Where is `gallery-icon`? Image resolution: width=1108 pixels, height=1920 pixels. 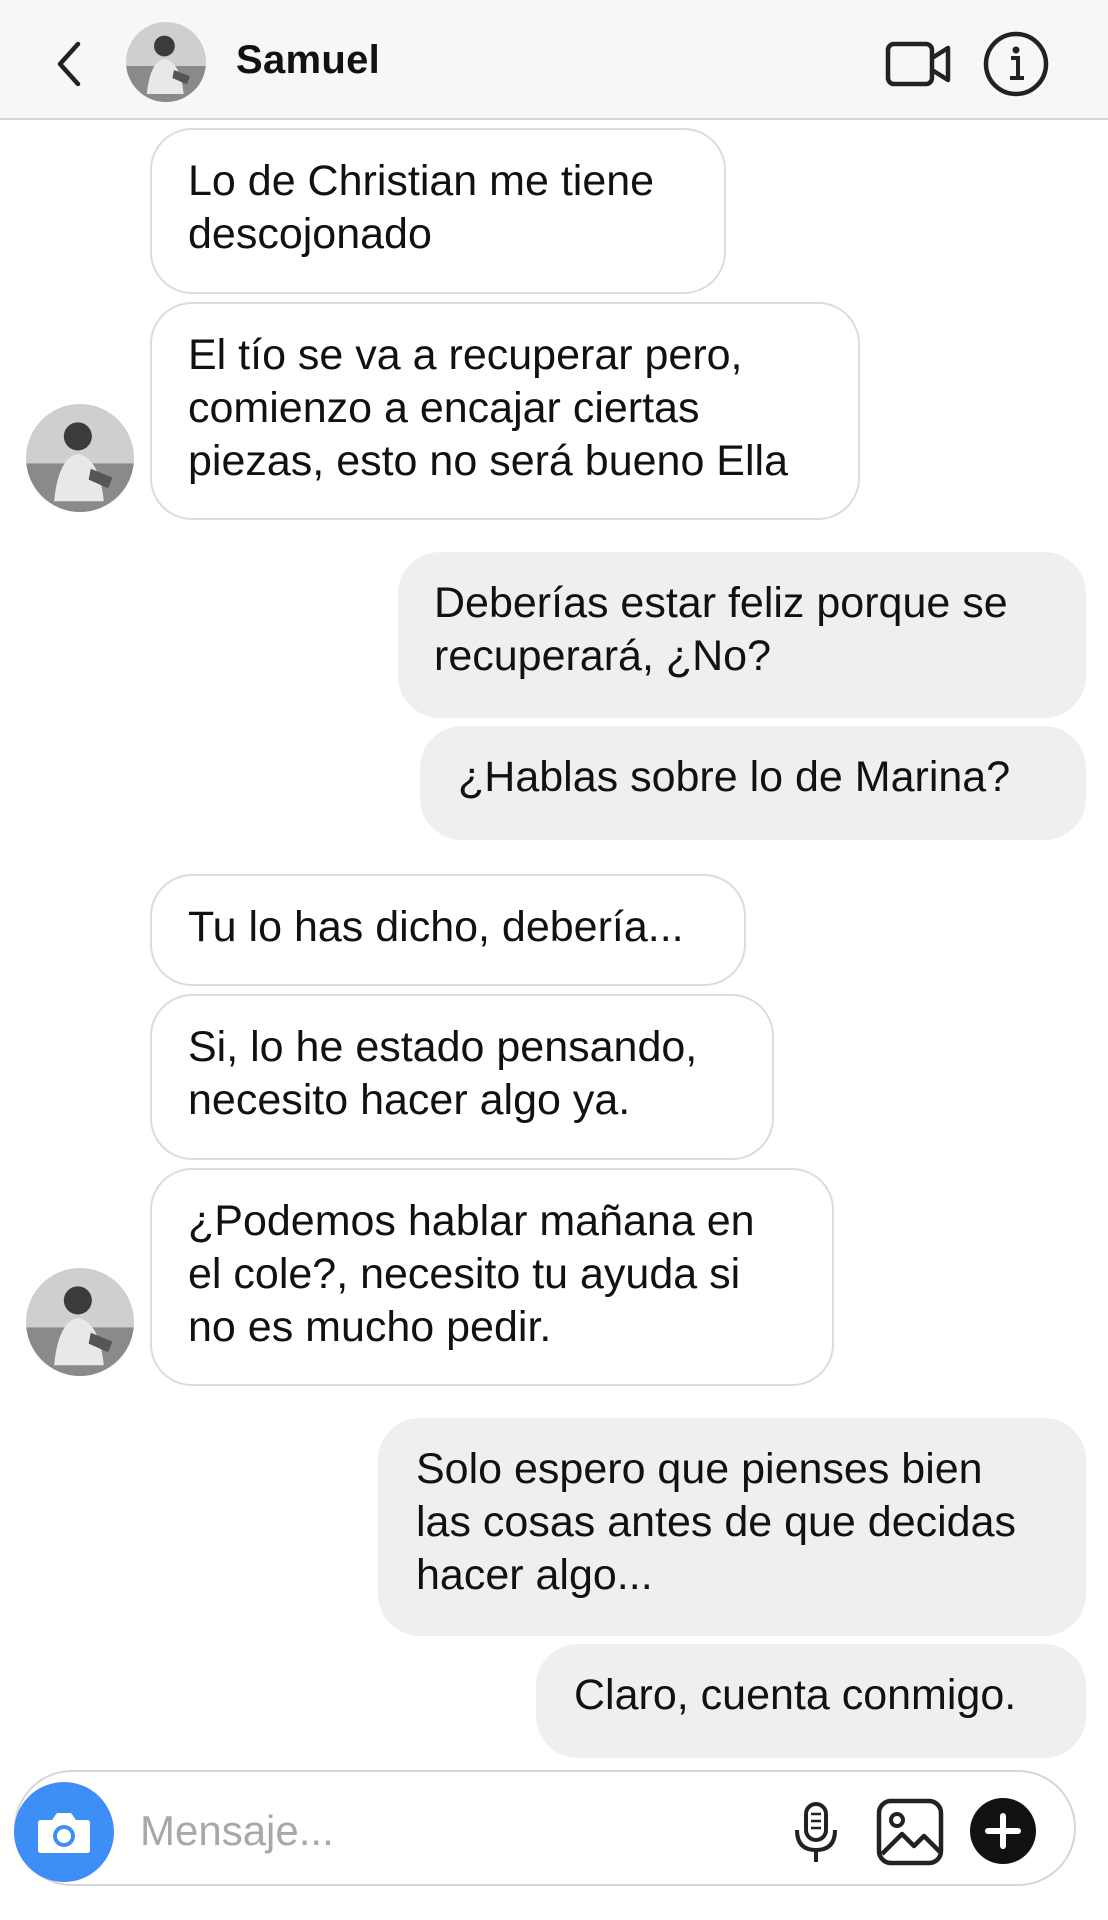 gallery-icon is located at coordinates (910, 1832).